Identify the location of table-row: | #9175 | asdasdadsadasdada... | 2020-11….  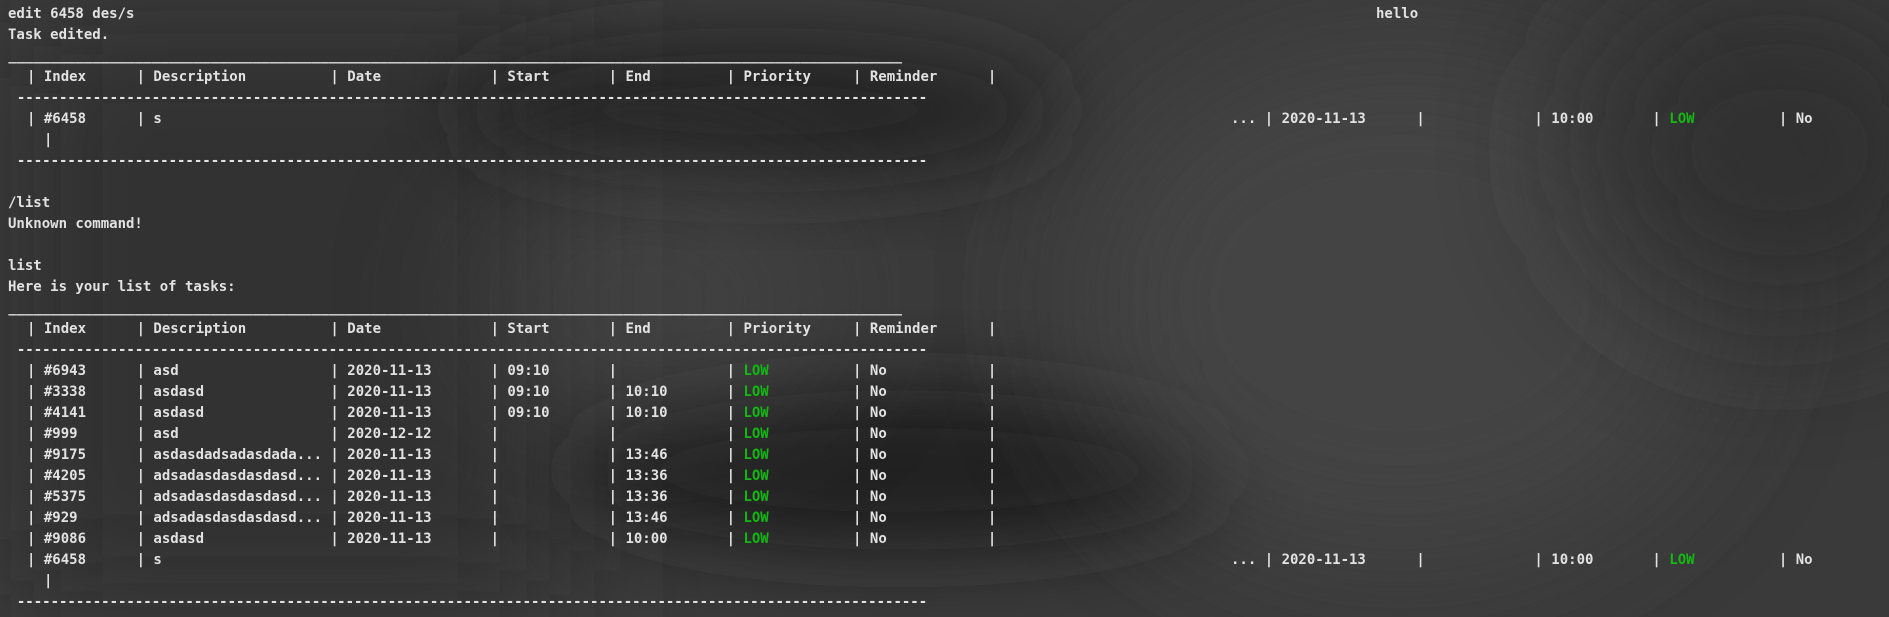
(511, 455).